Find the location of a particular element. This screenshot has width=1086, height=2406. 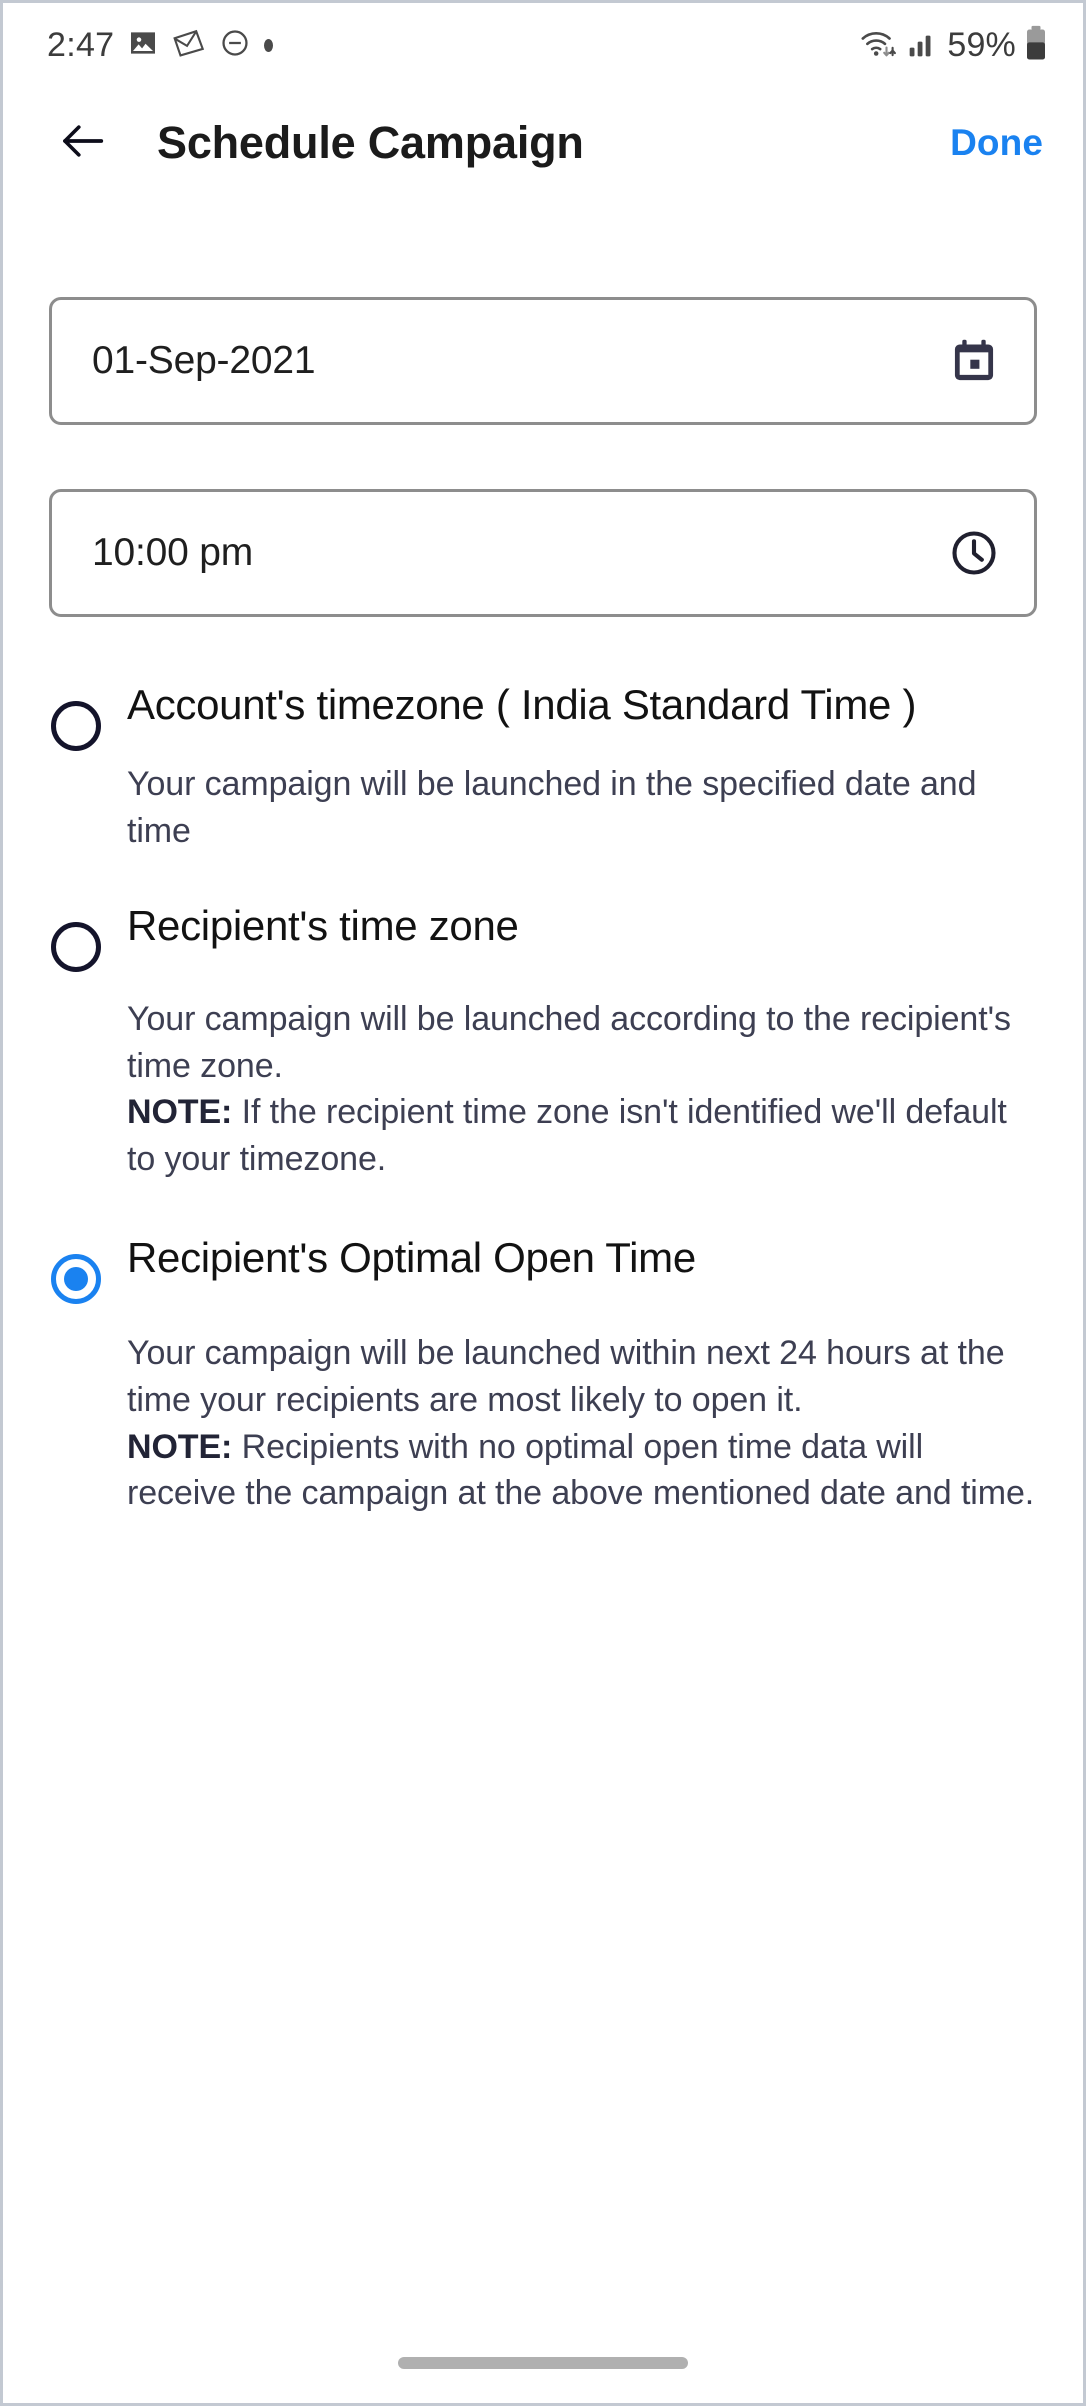

date-input-value: 01-Sep-2021 is located at coordinates (204, 360).